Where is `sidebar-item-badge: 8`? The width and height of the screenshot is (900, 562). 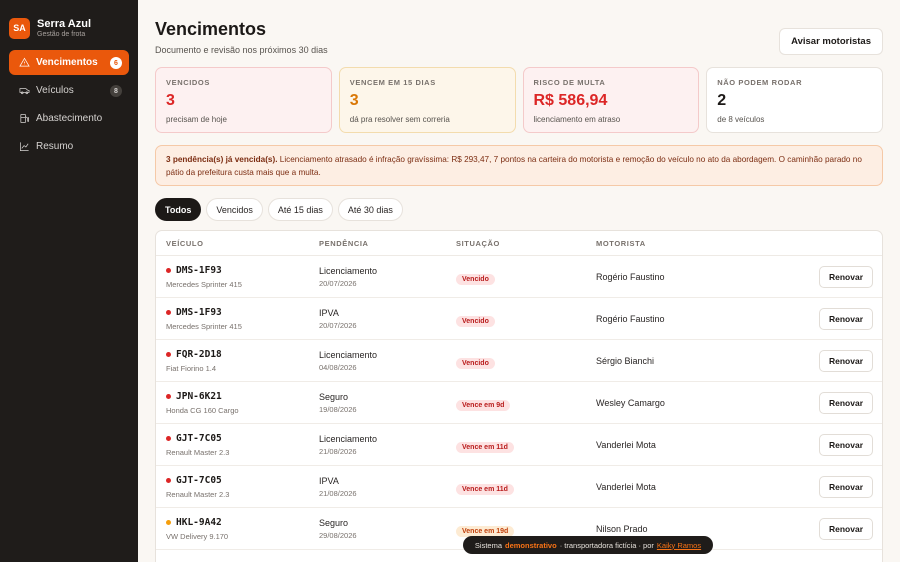
sidebar-item-badge: 8 is located at coordinates (116, 91).